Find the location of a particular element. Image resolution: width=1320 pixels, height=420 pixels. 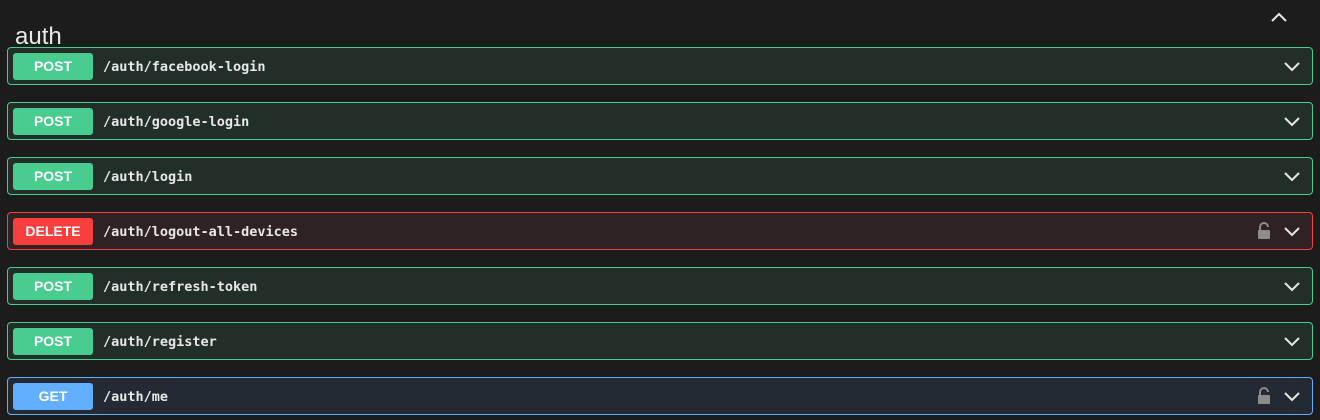

section-header-auth: auth is located at coordinates (660, 25).